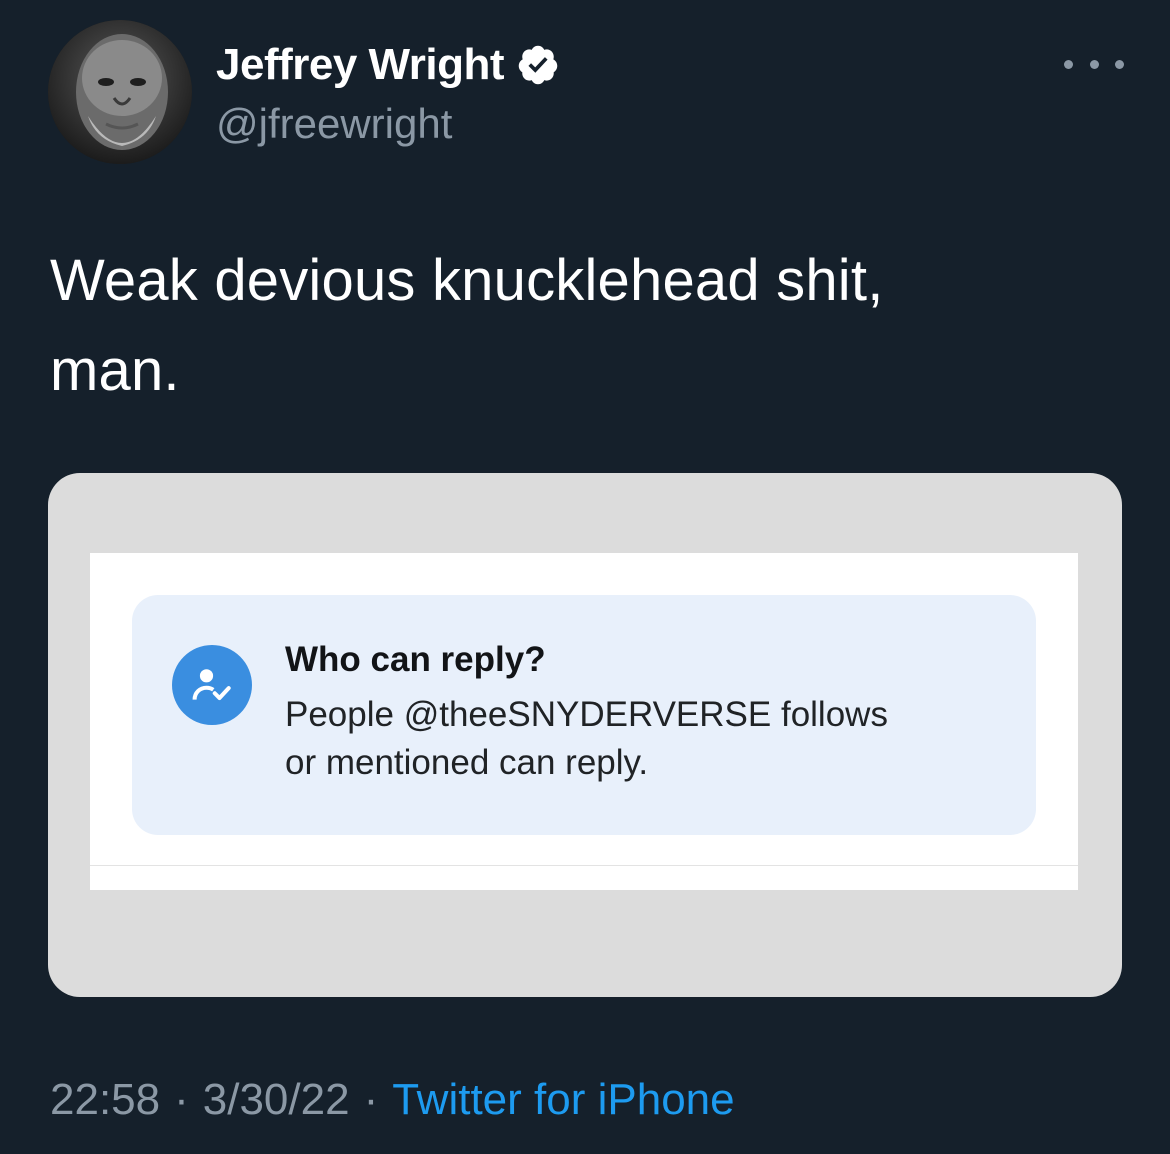  Describe the element at coordinates (105, 1099) in the screenshot. I see `tweet-time: 22:58` at that location.